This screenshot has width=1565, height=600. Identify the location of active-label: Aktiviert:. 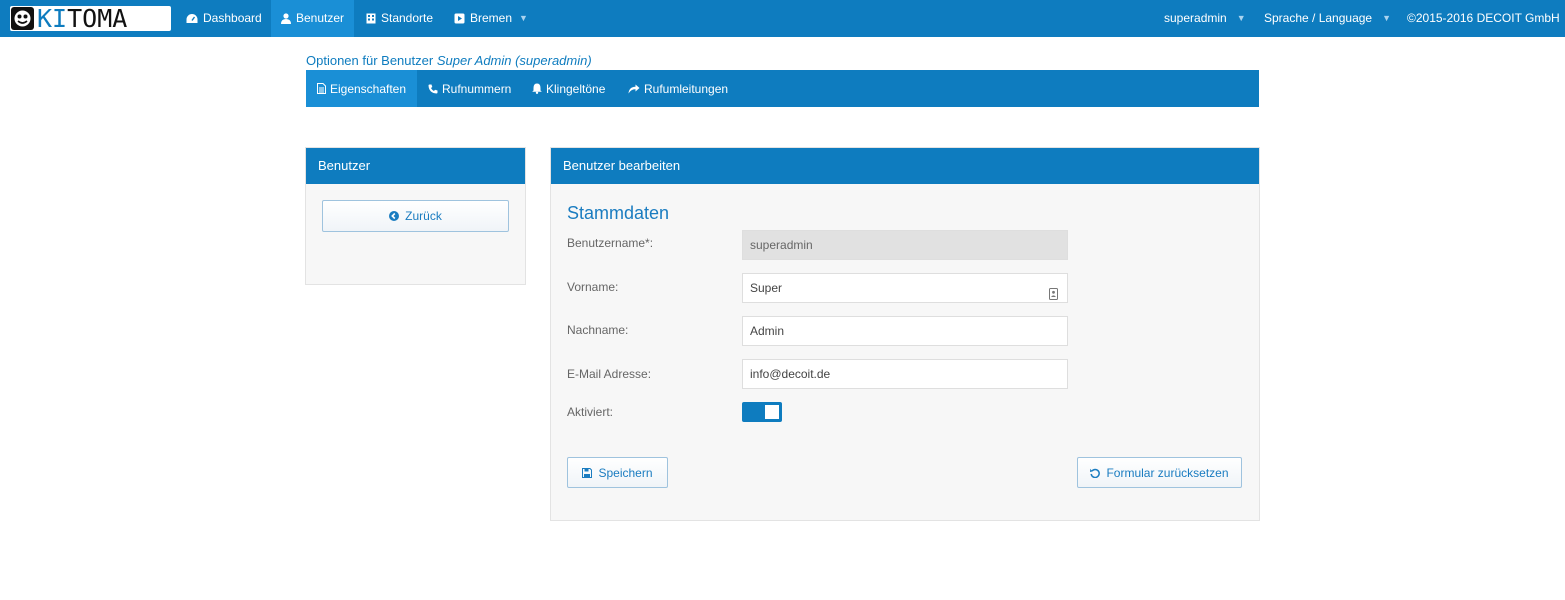
(590, 412).